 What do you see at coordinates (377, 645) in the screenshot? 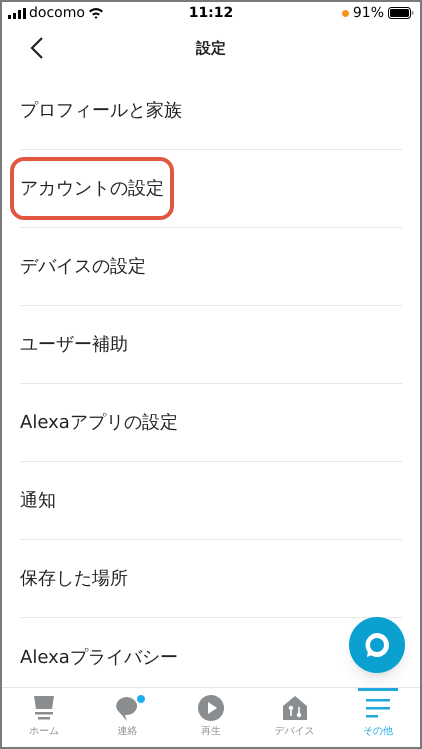
I see `assistant-button` at bounding box center [377, 645].